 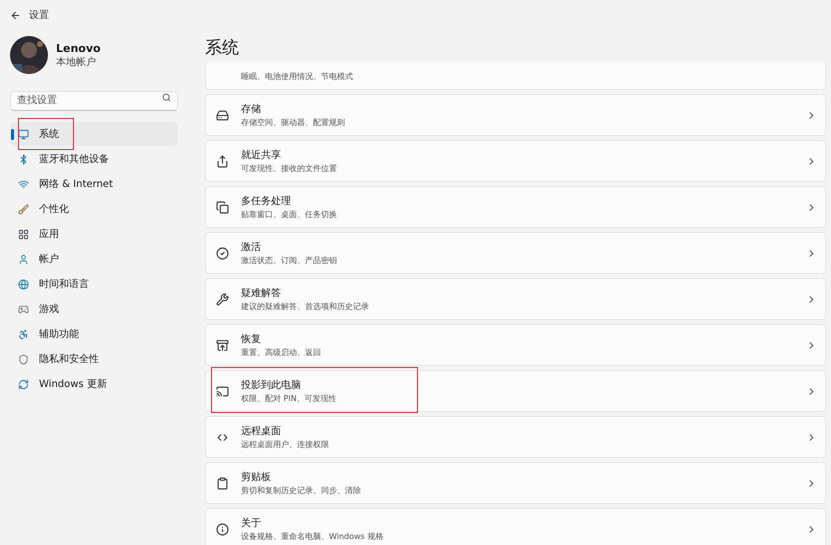 What do you see at coordinates (23, 334) in the screenshot?
I see `accessibility-icon` at bounding box center [23, 334].